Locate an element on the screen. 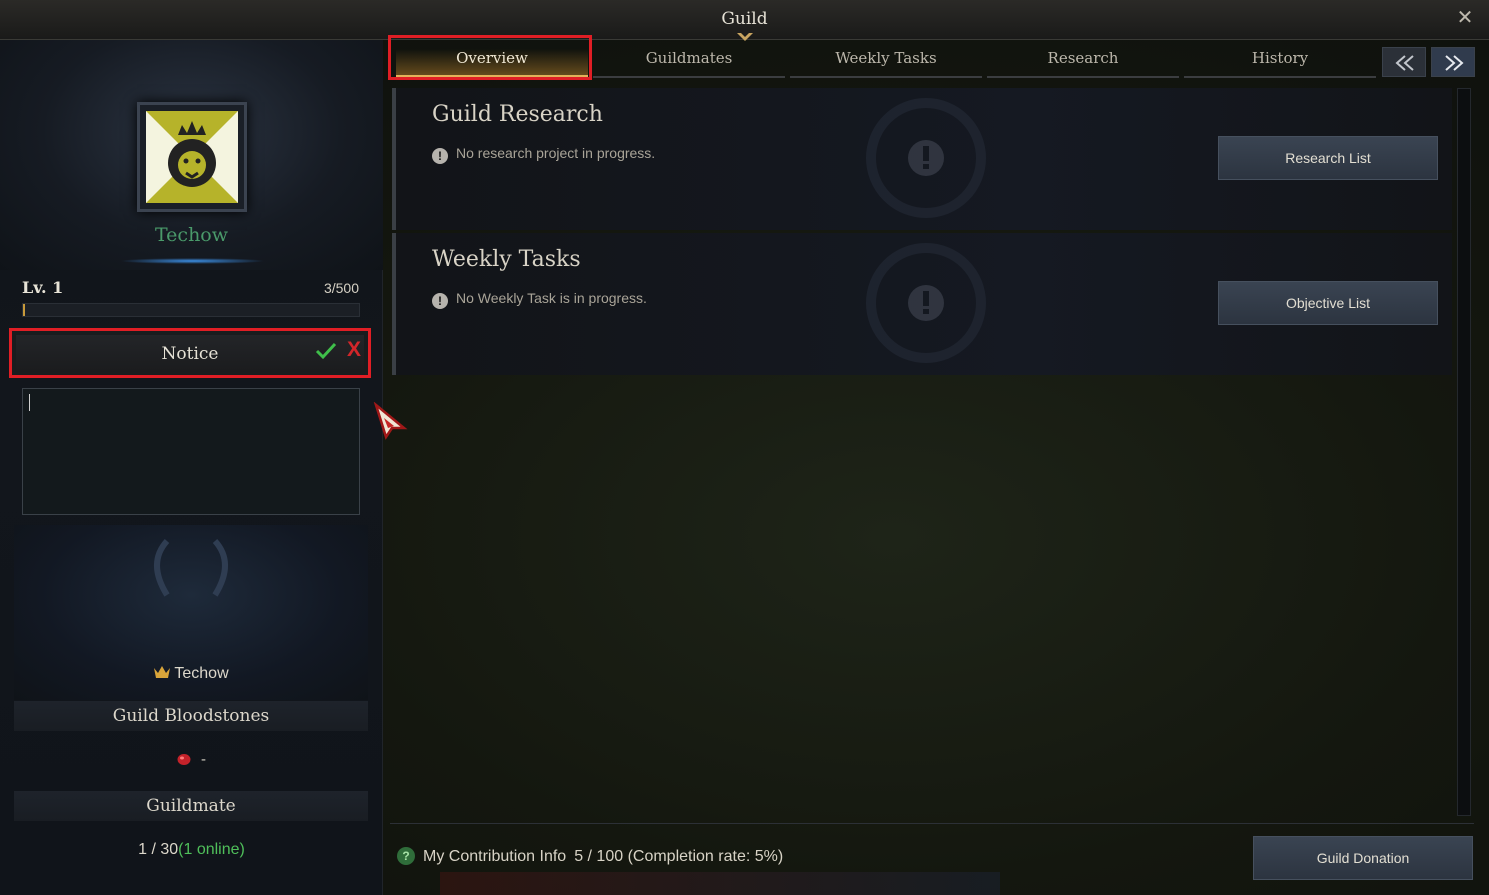 Image resolution: width=1489 pixels, height=895 pixels. contribution-label: My Contribution Info is located at coordinates (495, 856).